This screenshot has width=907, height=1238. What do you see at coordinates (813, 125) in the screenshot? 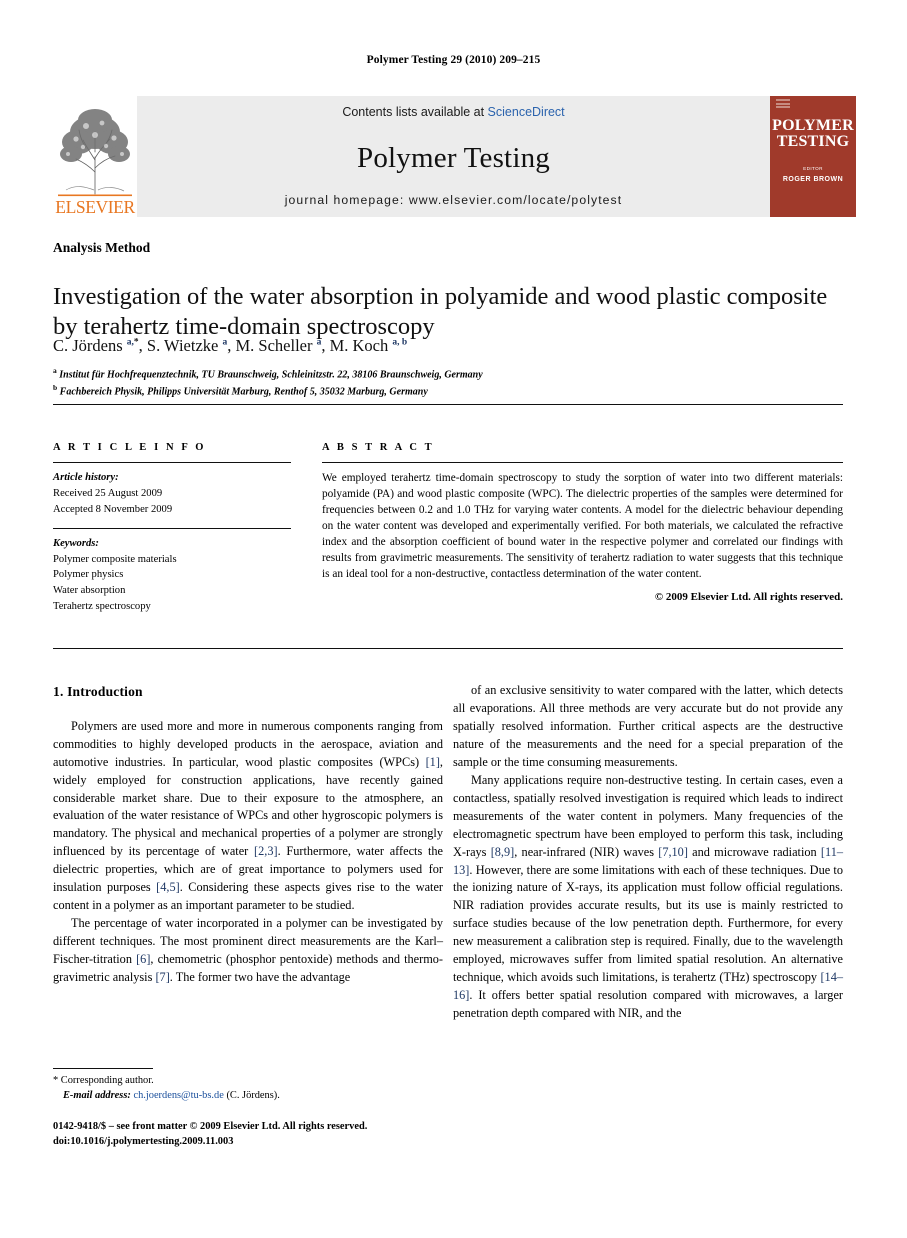
I see `cover-title-line1: POLYMER` at bounding box center [813, 125].